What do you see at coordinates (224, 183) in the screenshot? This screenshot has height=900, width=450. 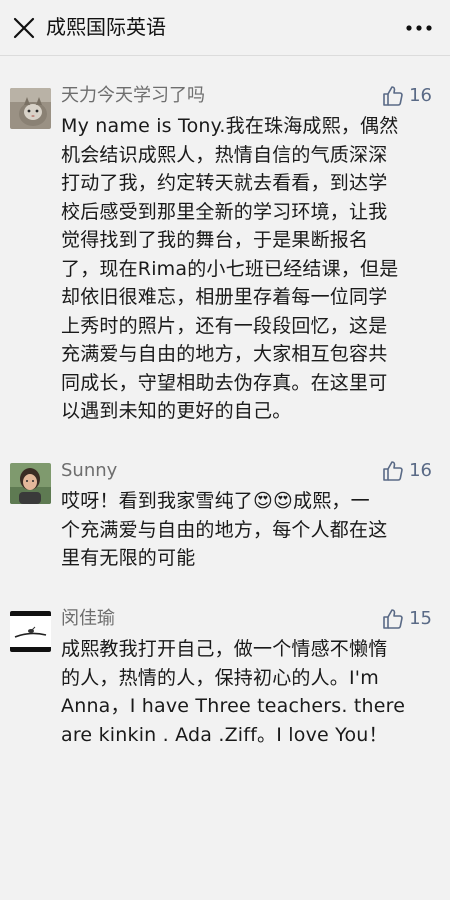 I see `comment-line: 打动了我，约定转天就去看看，到达学` at bounding box center [224, 183].